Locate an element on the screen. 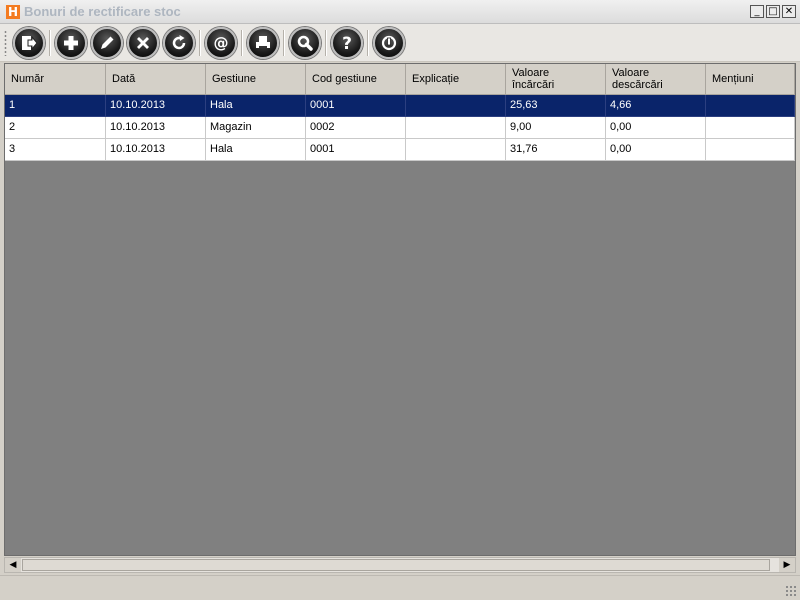 Image resolution: width=800 pixels, height=600 pixels. power-button is located at coordinates (389, 43).